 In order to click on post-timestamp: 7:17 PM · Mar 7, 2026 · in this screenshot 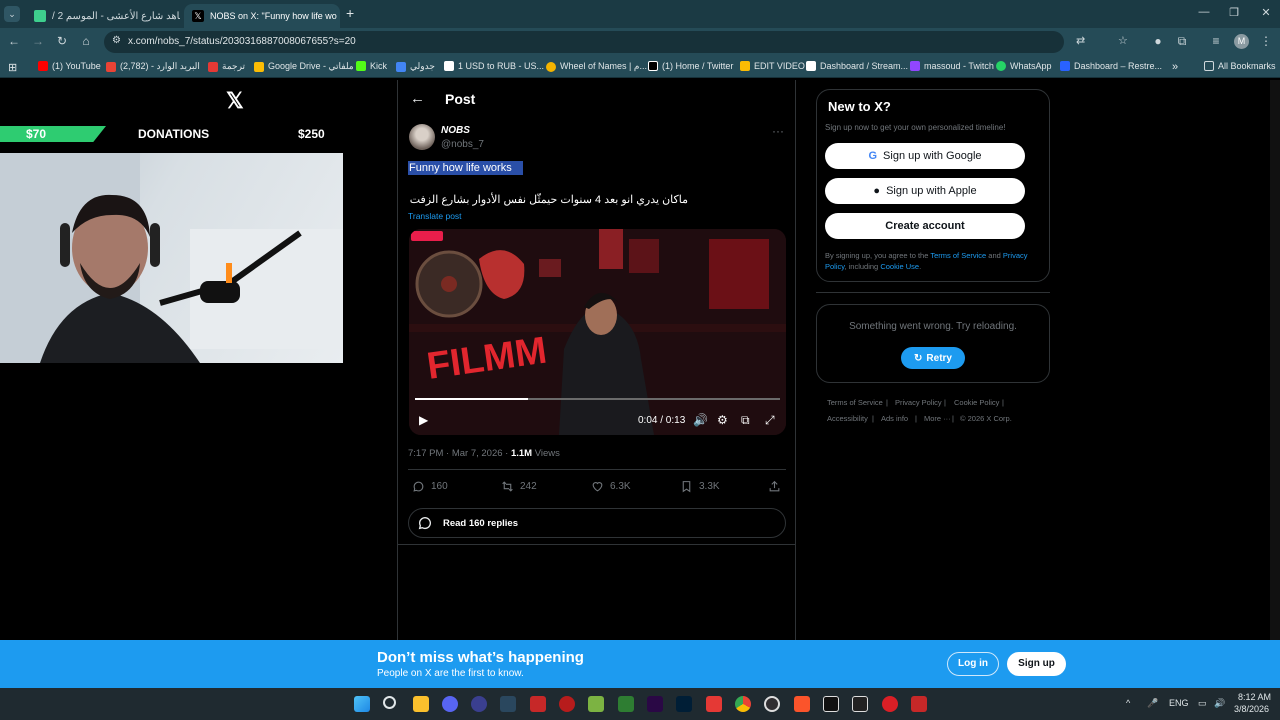, I will do `click(459, 453)`.